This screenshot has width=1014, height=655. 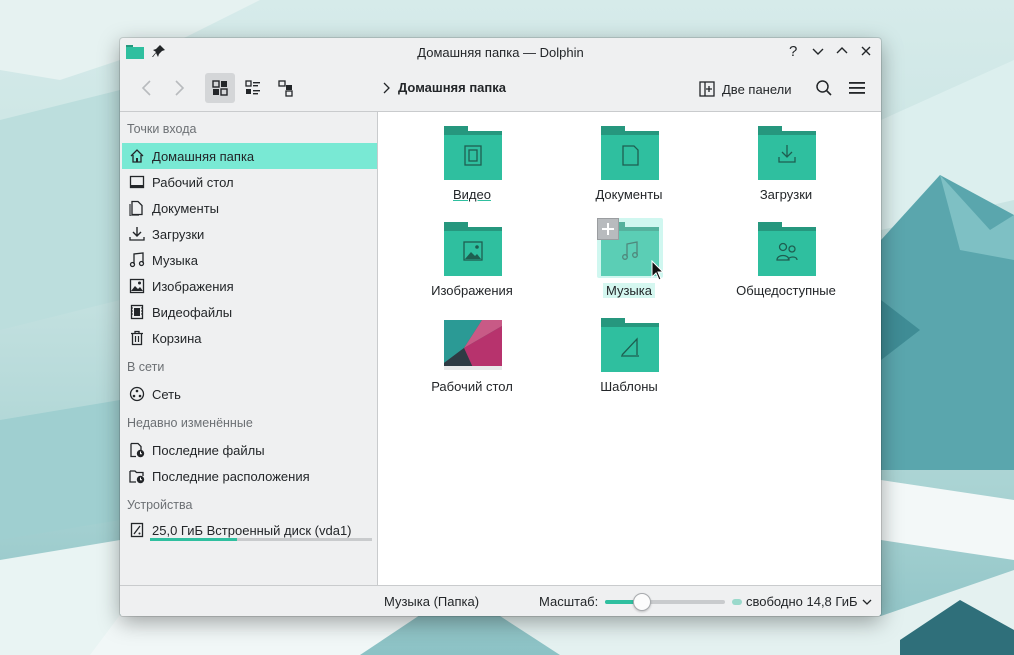 What do you see at coordinates (137, 338) in the screenshot?
I see `trash-icon` at bounding box center [137, 338].